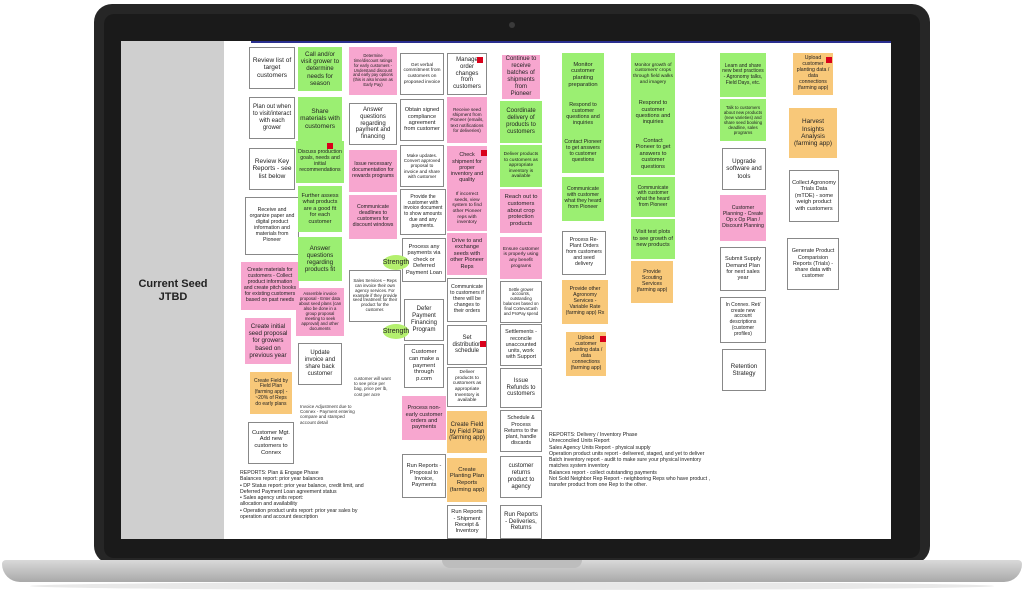 The image size is (1024, 595). I want to click on webcam-icon, so click(512, 25).